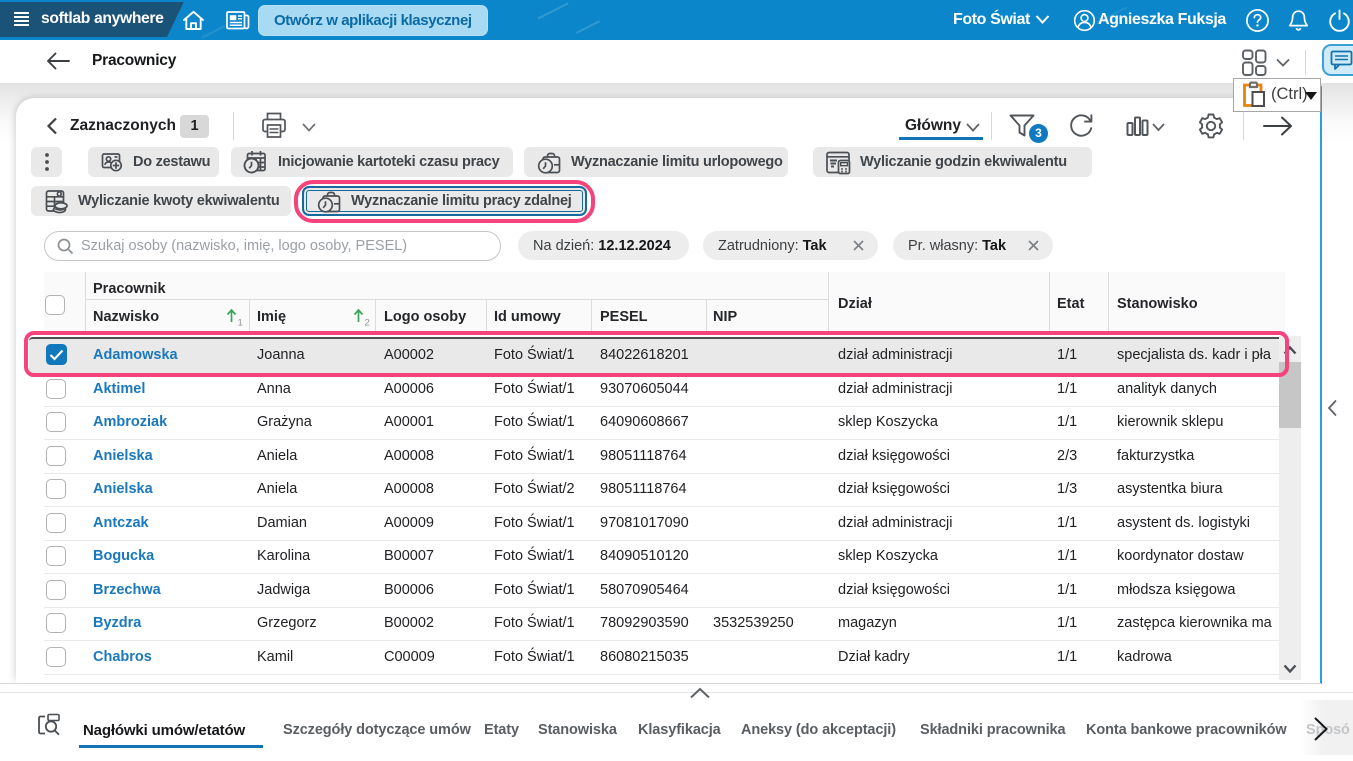  I want to click on svg-text: 1, so click(240, 323).